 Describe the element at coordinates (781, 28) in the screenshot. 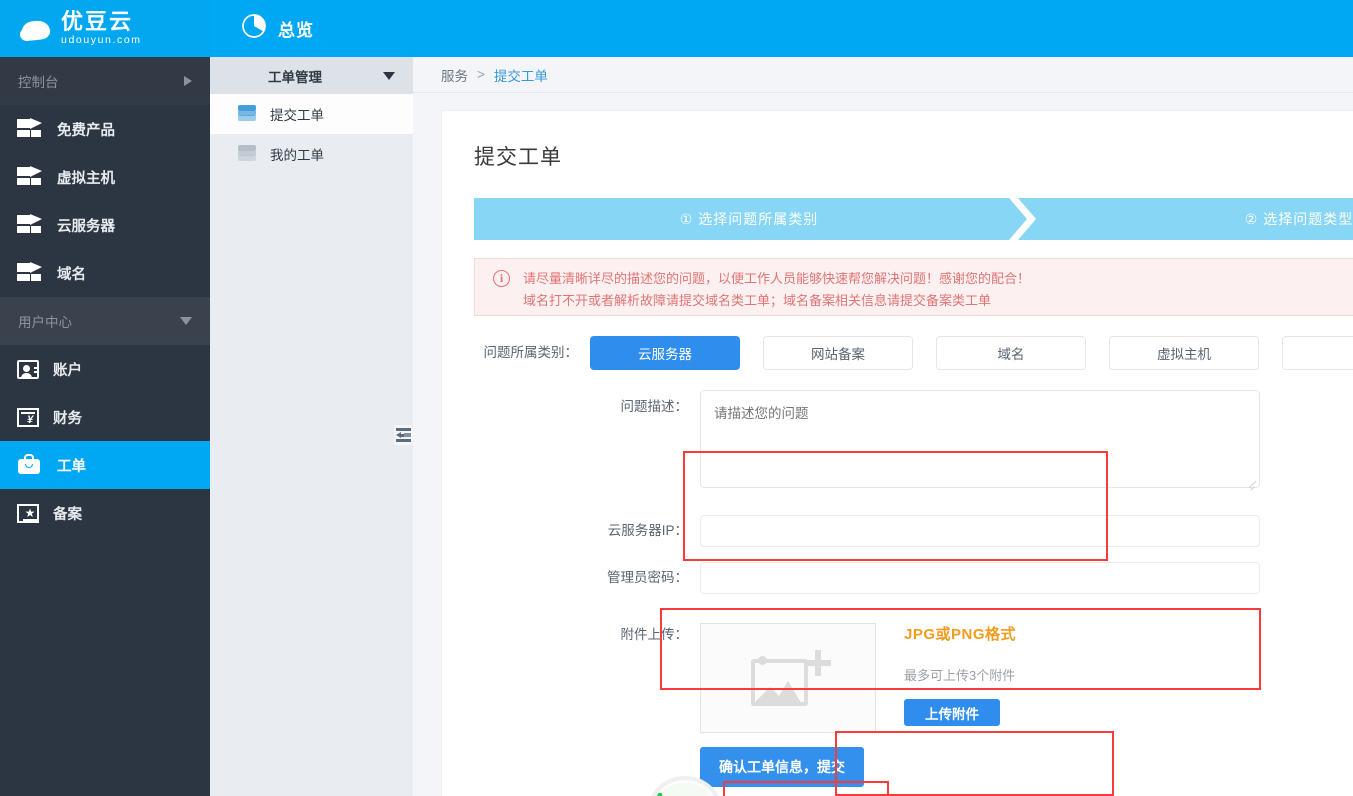

I see `top-header-bar: 总览` at that location.